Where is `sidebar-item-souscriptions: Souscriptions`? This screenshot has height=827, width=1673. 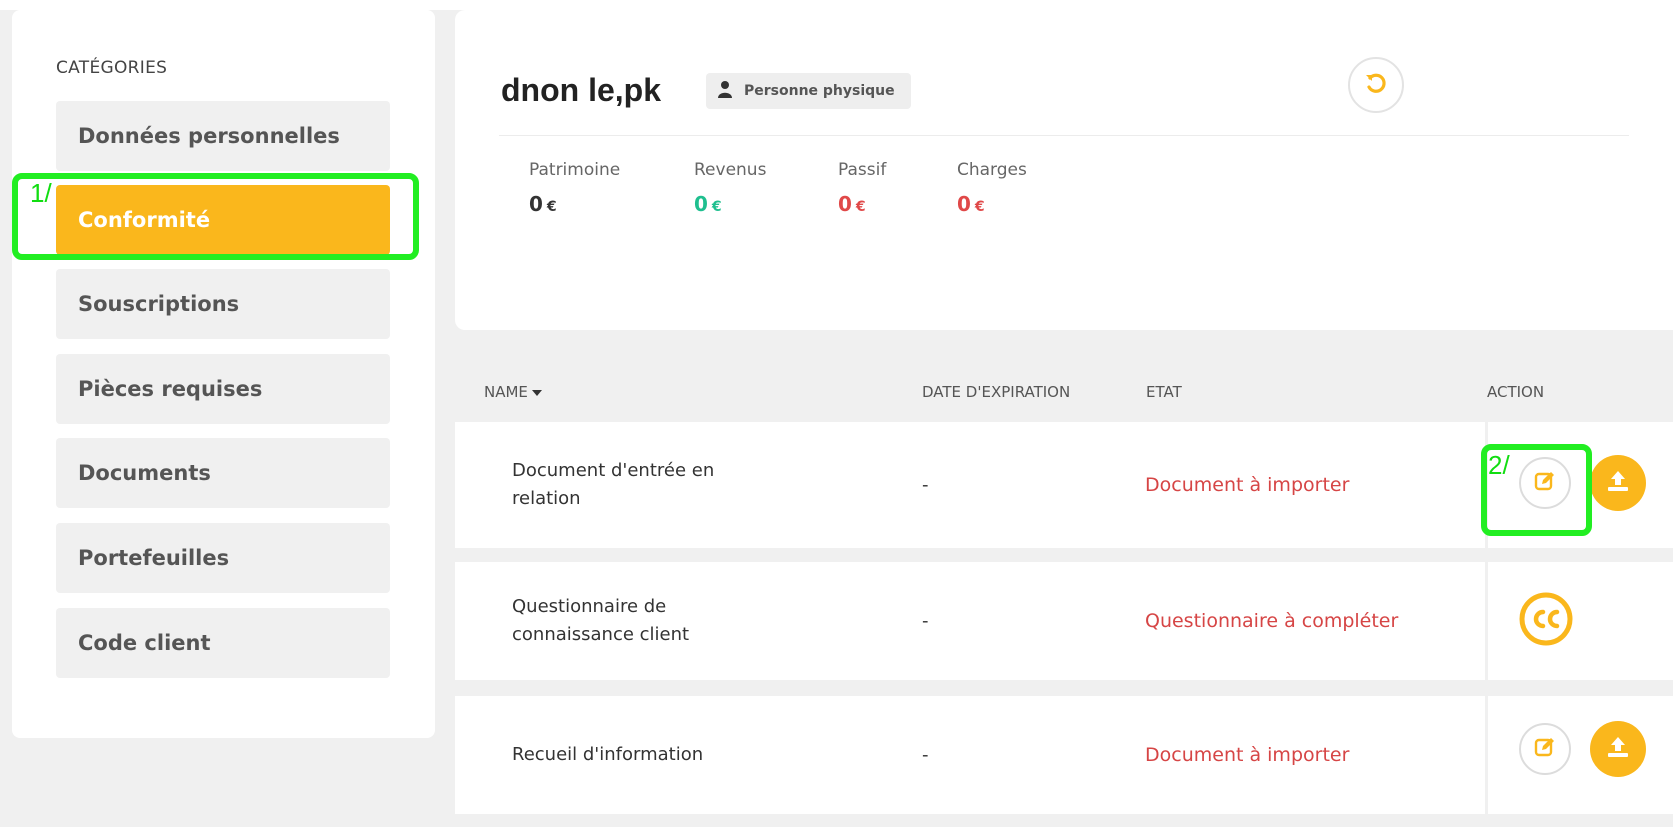 sidebar-item-souscriptions: Souscriptions is located at coordinates (223, 304).